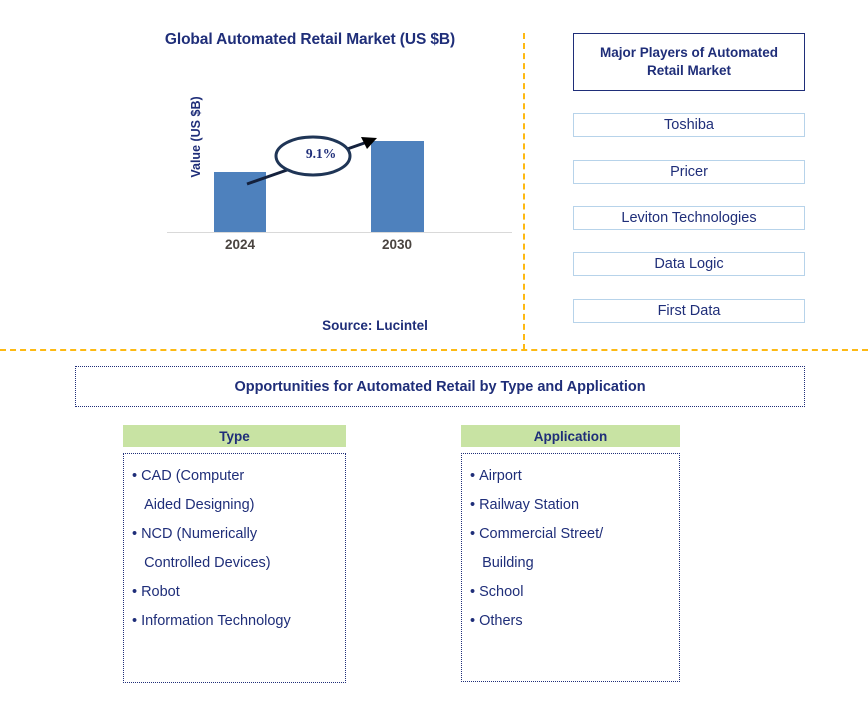 The width and height of the screenshot is (868, 703). What do you see at coordinates (571, 592) in the screenshot?
I see `list-item: • School` at bounding box center [571, 592].